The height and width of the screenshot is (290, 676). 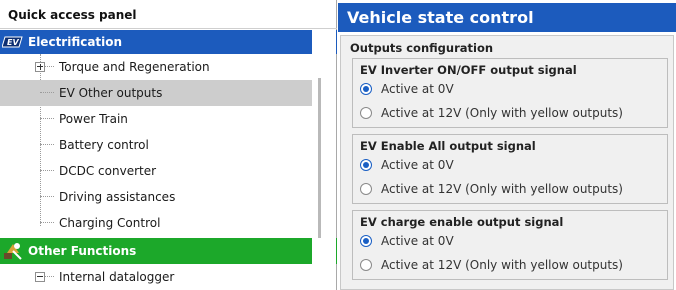 What do you see at coordinates (40, 67) in the screenshot?
I see `expand-plus-icon` at bounding box center [40, 67].